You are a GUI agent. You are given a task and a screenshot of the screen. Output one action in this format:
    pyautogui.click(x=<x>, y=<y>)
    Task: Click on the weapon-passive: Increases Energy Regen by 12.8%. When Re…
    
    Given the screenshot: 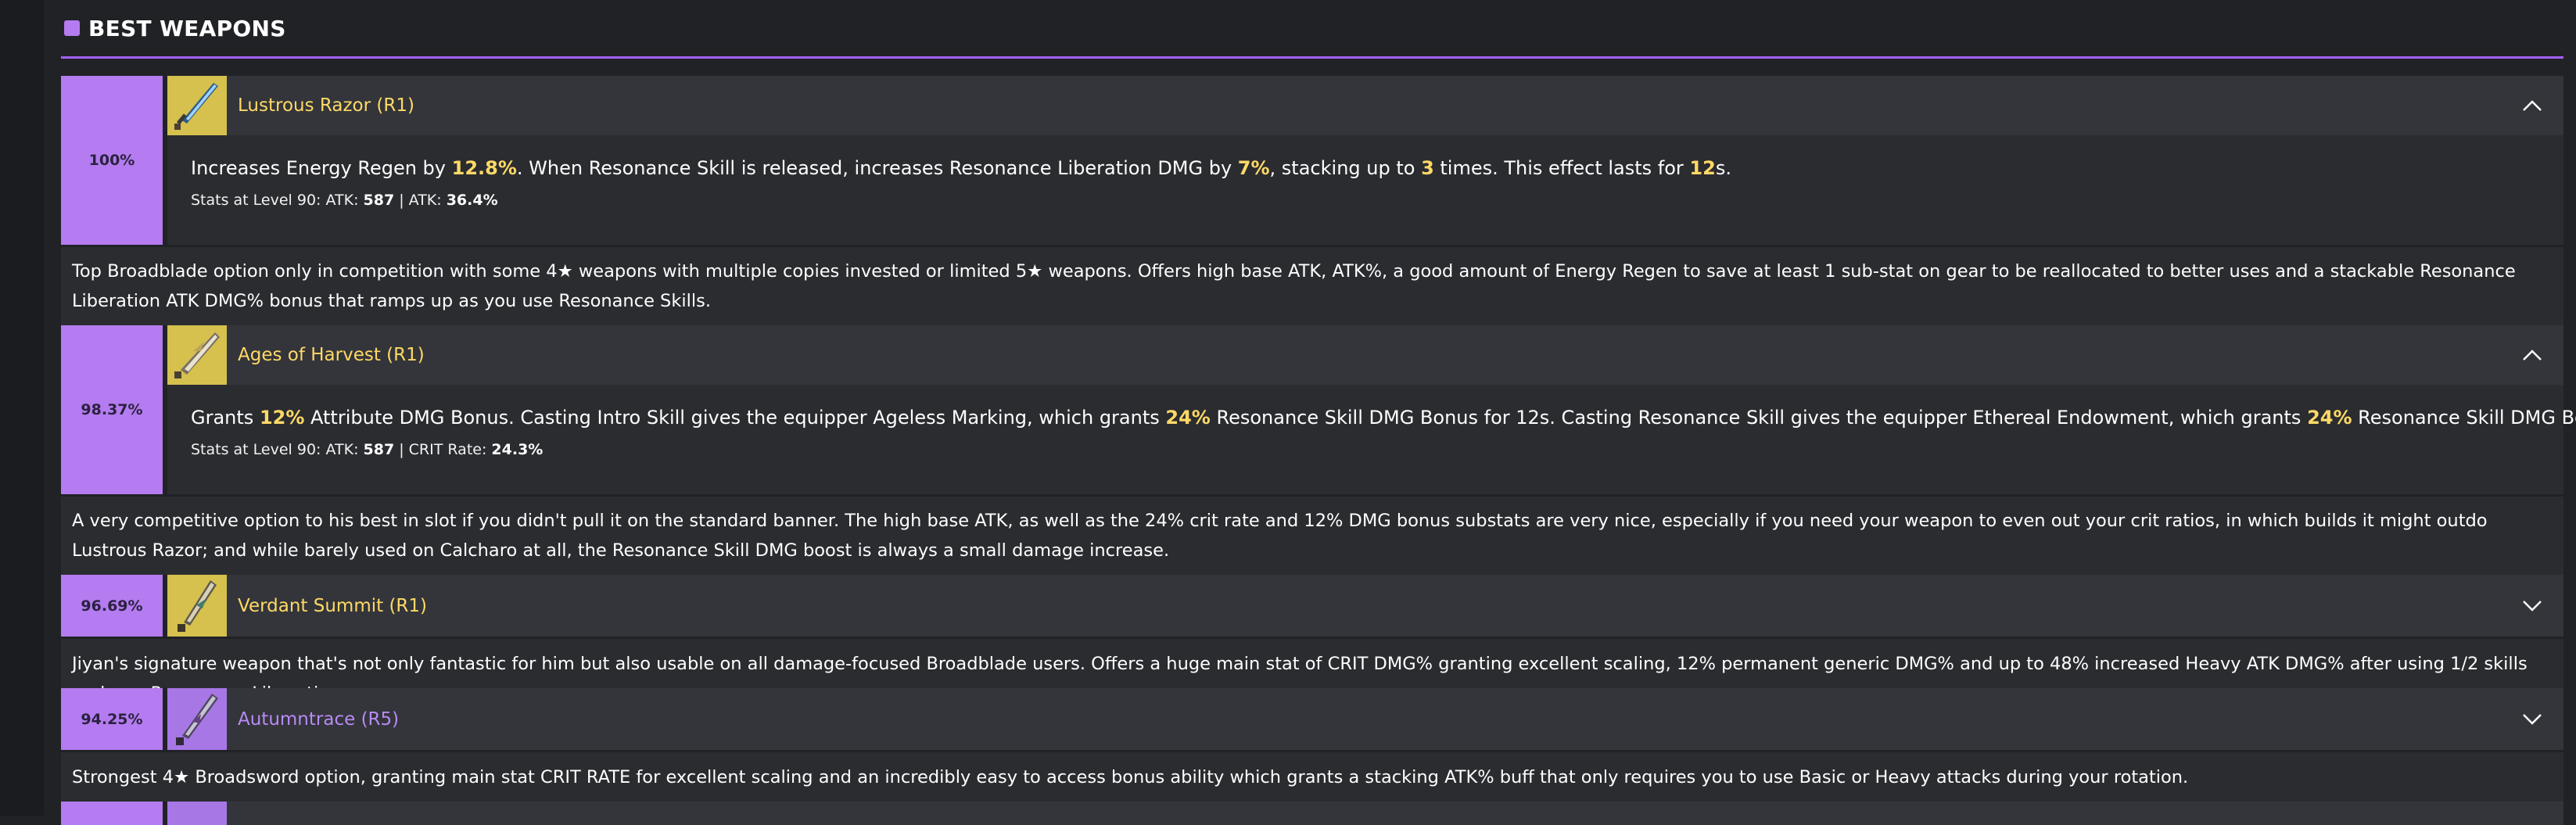 What is the action you would take?
    pyautogui.click(x=1365, y=186)
    